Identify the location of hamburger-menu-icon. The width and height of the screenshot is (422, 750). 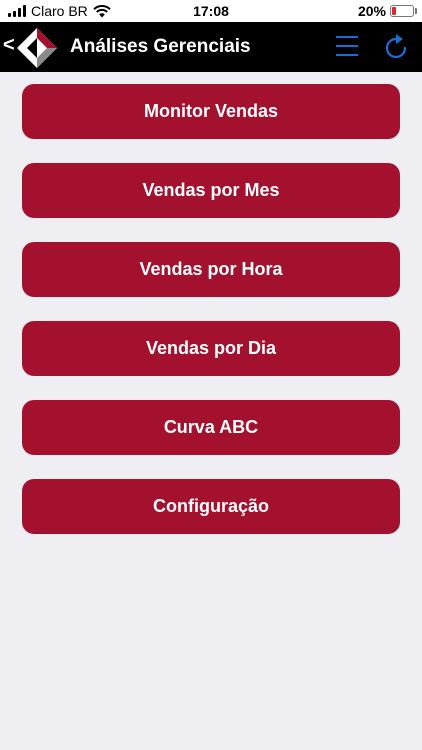
(347, 47).